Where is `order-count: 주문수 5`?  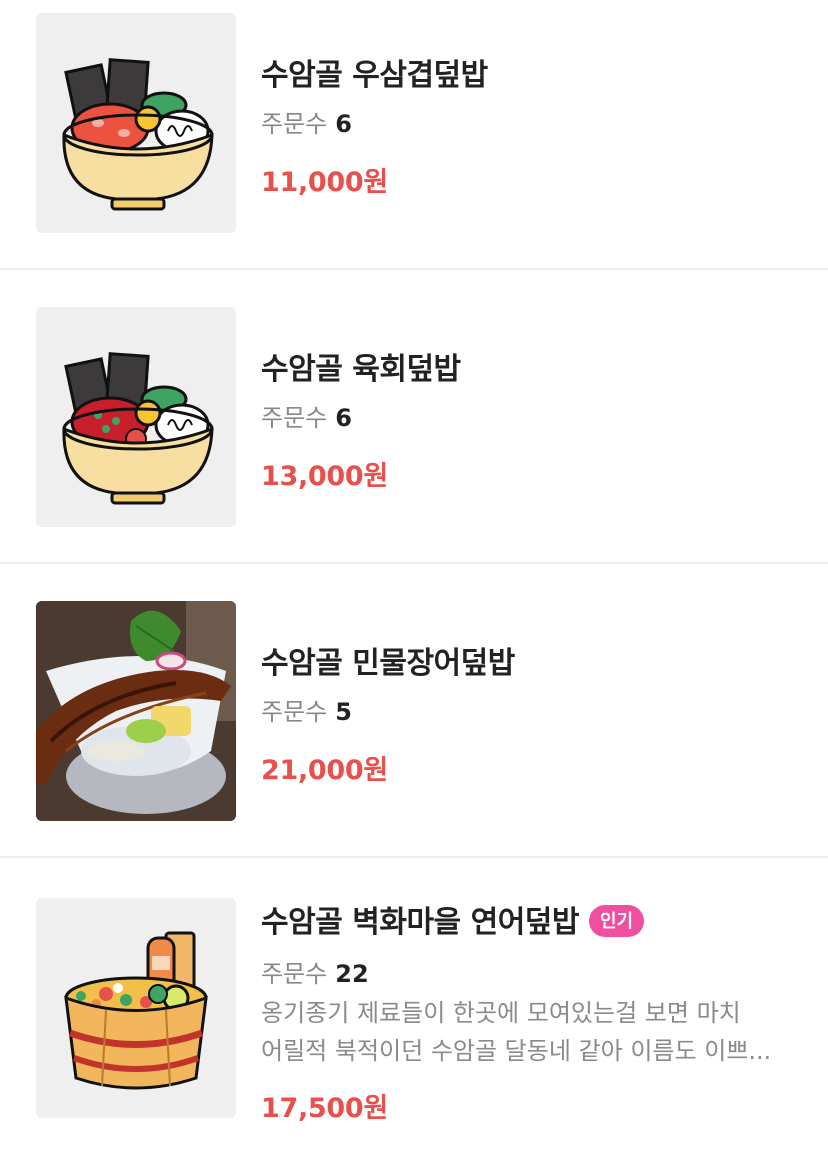
order-count: 주문수 5 is located at coordinates (306, 709).